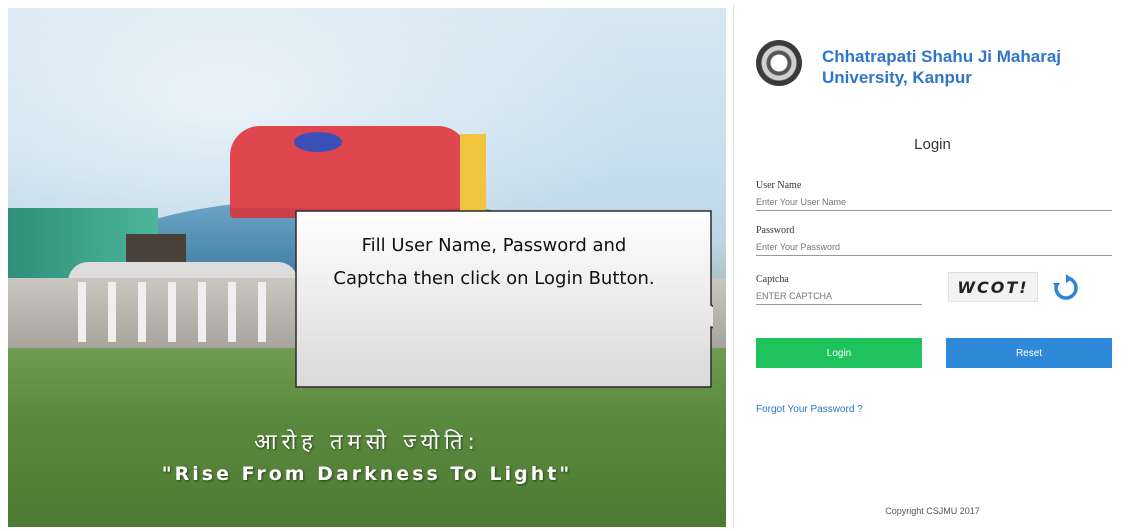 The height and width of the screenshot is (531, 1134). Describe the element at coordinates (993, 287) in the screenshot. I see `captcha-image: WCOT!` at that location.